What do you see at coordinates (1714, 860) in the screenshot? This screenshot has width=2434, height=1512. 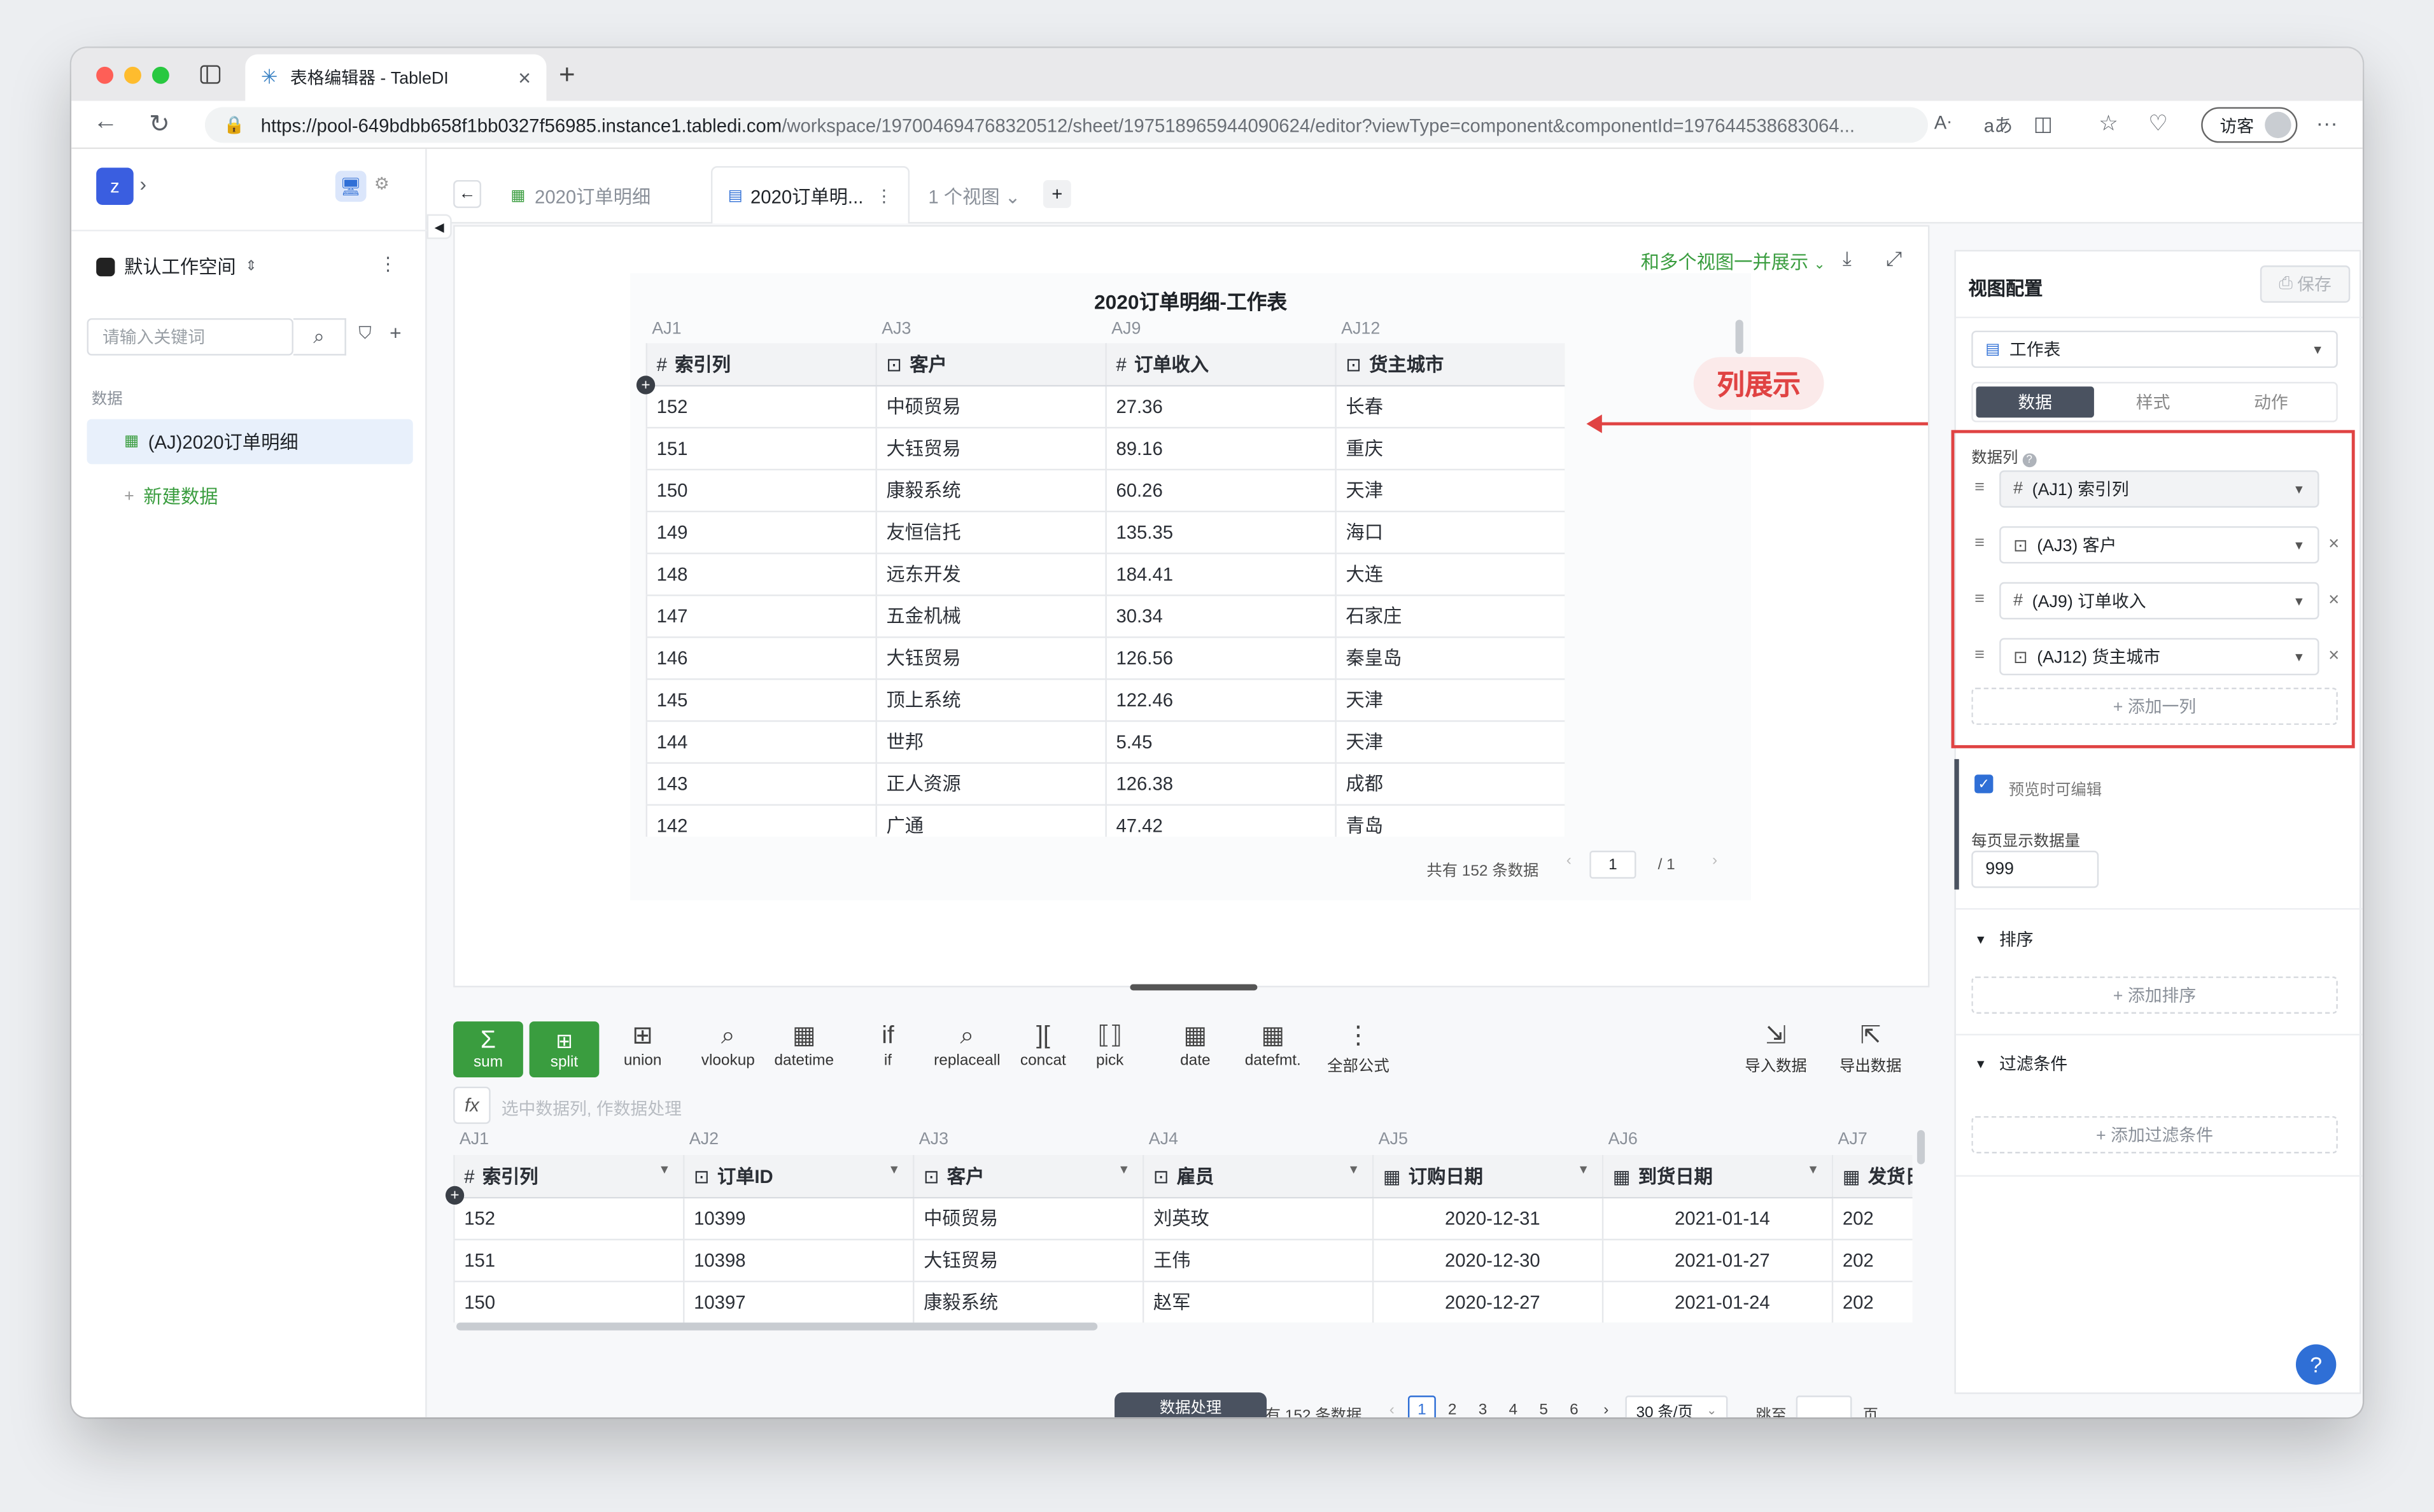 I see `next-page-icon: ›` at bounding box center [1714, 860].